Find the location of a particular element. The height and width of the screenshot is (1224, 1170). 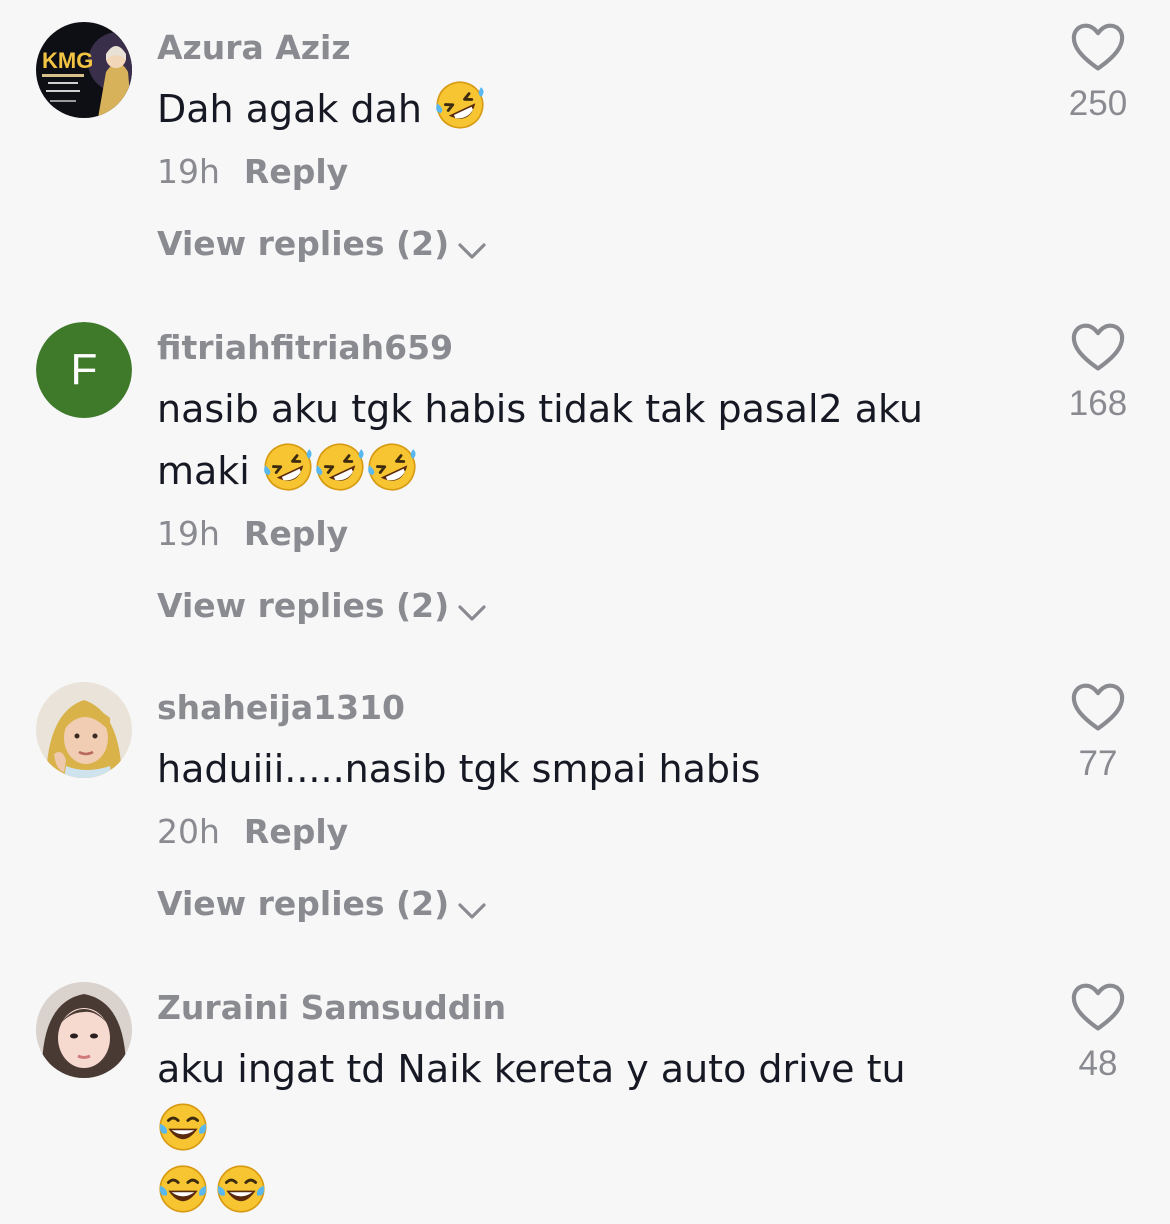

like-button: 168 is located at coordinates (1098, 373).